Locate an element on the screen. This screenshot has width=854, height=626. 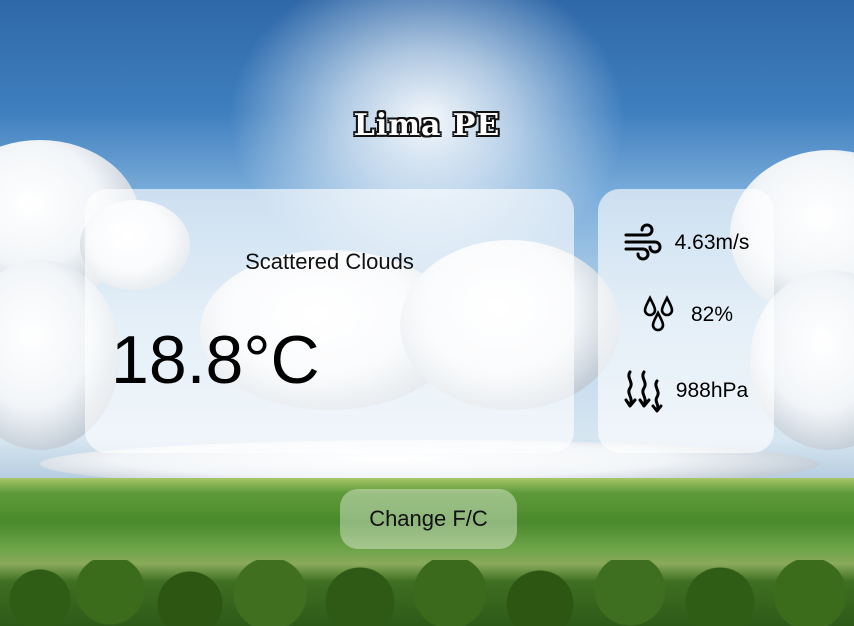
wind-stat: 4.63m/s is located at coordinates (686, 243).